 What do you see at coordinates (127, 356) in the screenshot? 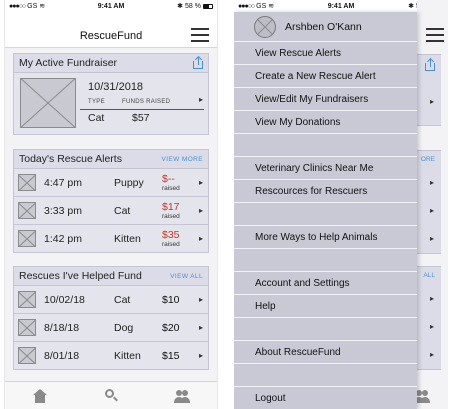
I see `donation-animal: Kitten` at bounding box center [127, 356].